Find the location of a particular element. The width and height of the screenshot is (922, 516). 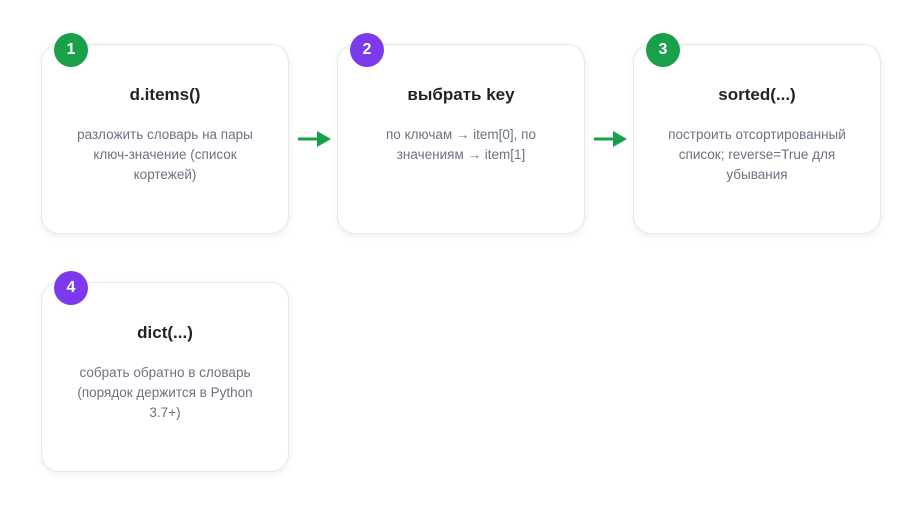

step-title-2: выбрать key is located at coordinates (461, 94).